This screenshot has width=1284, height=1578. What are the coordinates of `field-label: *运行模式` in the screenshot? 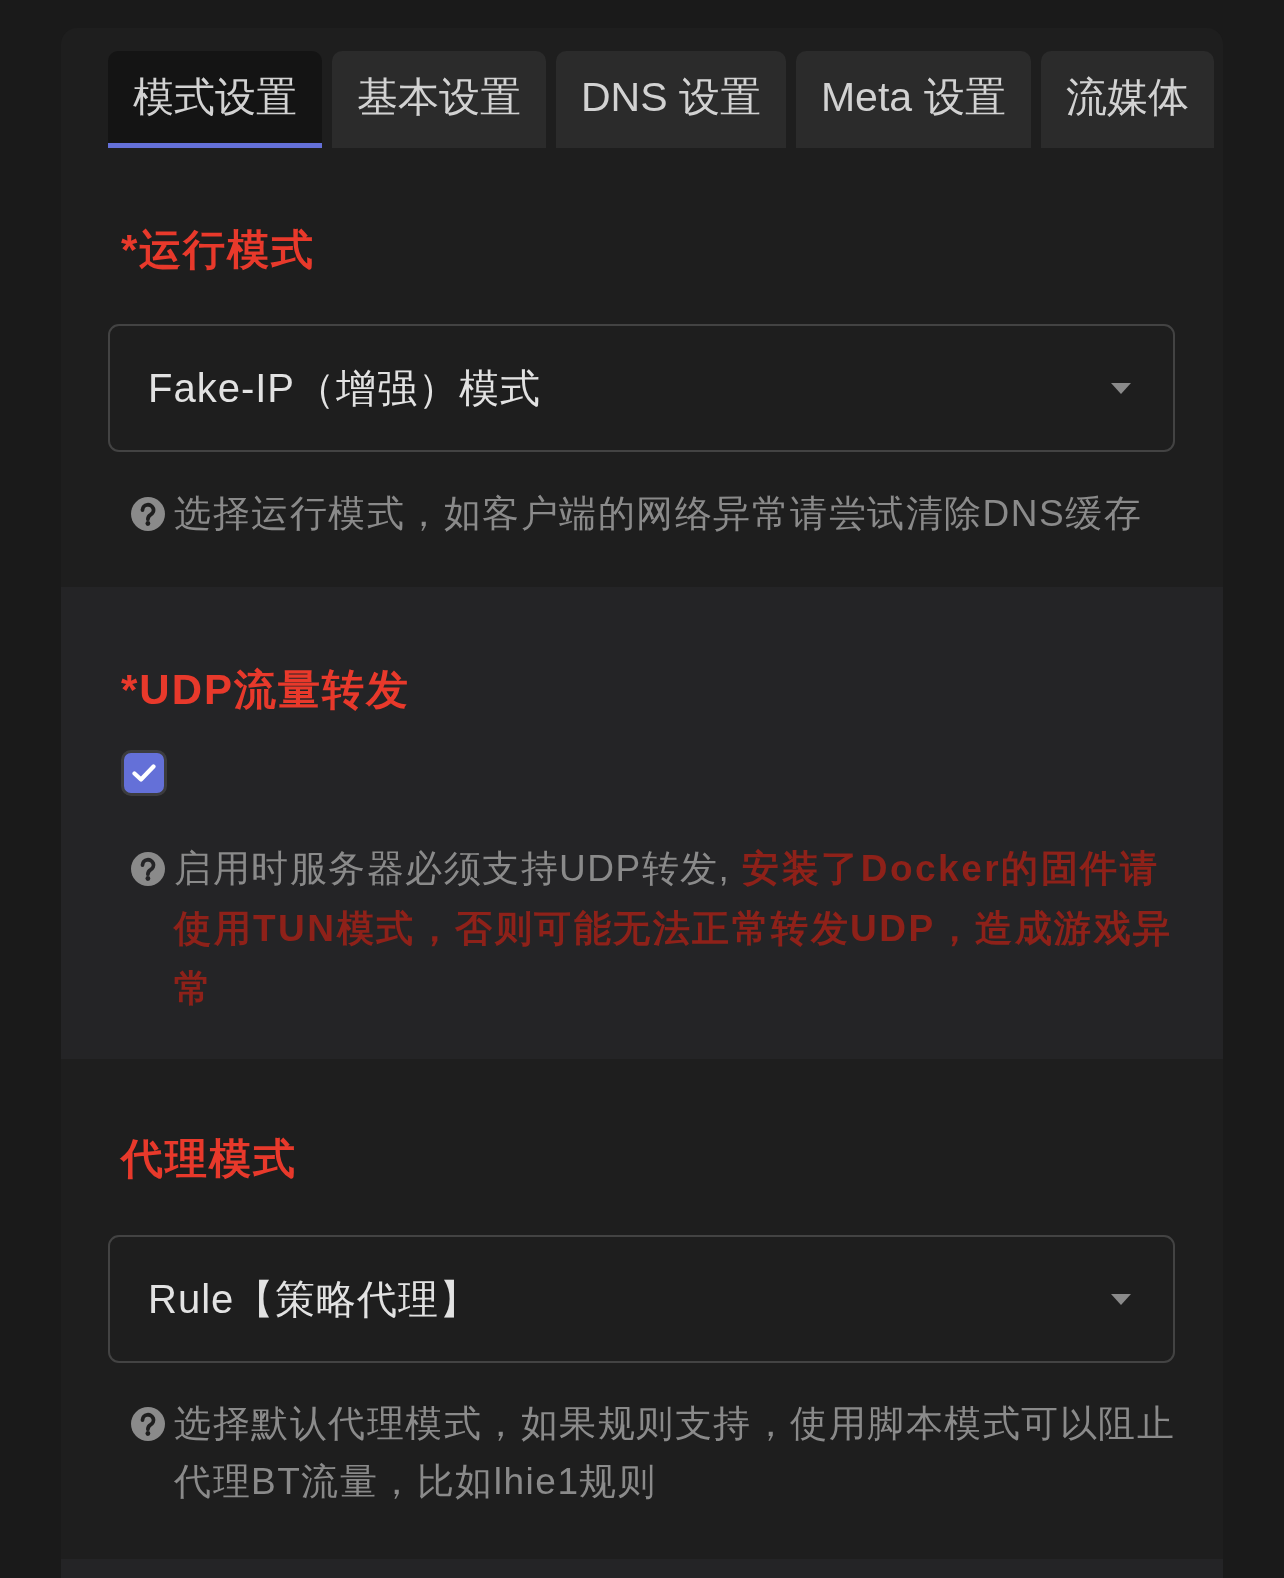 It's located at (219, 250).